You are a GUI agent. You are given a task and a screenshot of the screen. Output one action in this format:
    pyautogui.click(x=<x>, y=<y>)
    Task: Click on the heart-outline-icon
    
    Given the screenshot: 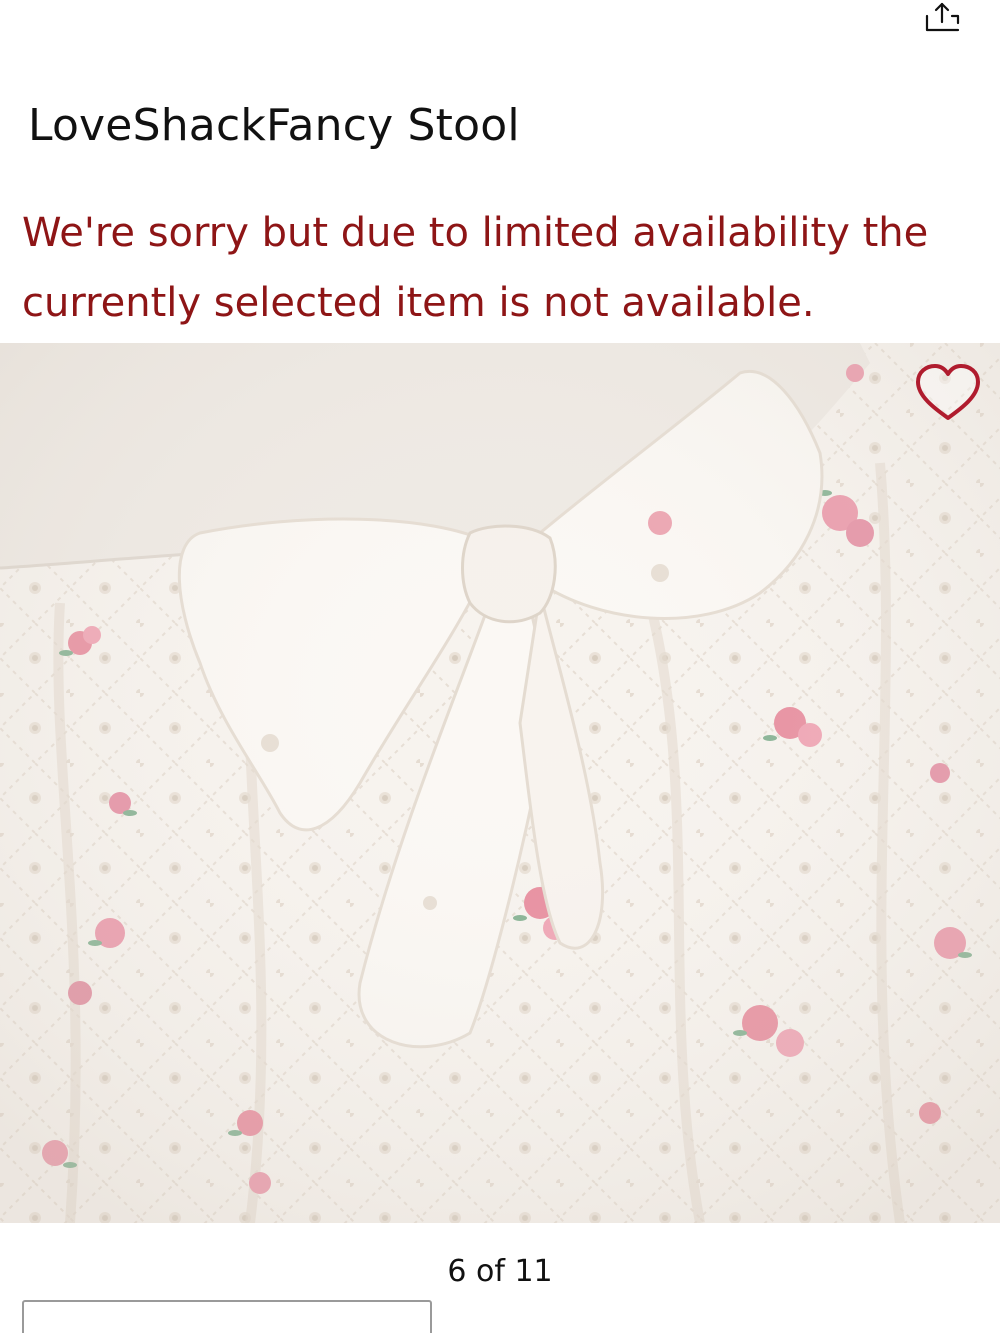 What is the action you would take?
    pyautogui.click(x=948, y=392)
    